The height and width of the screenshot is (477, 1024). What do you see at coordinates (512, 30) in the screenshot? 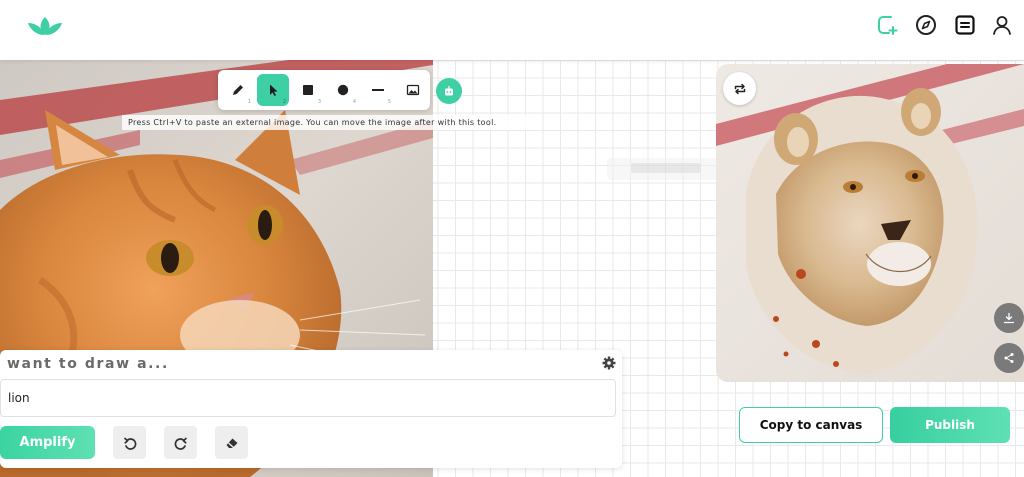
I see `top-header` at bounding box center [512, 30].